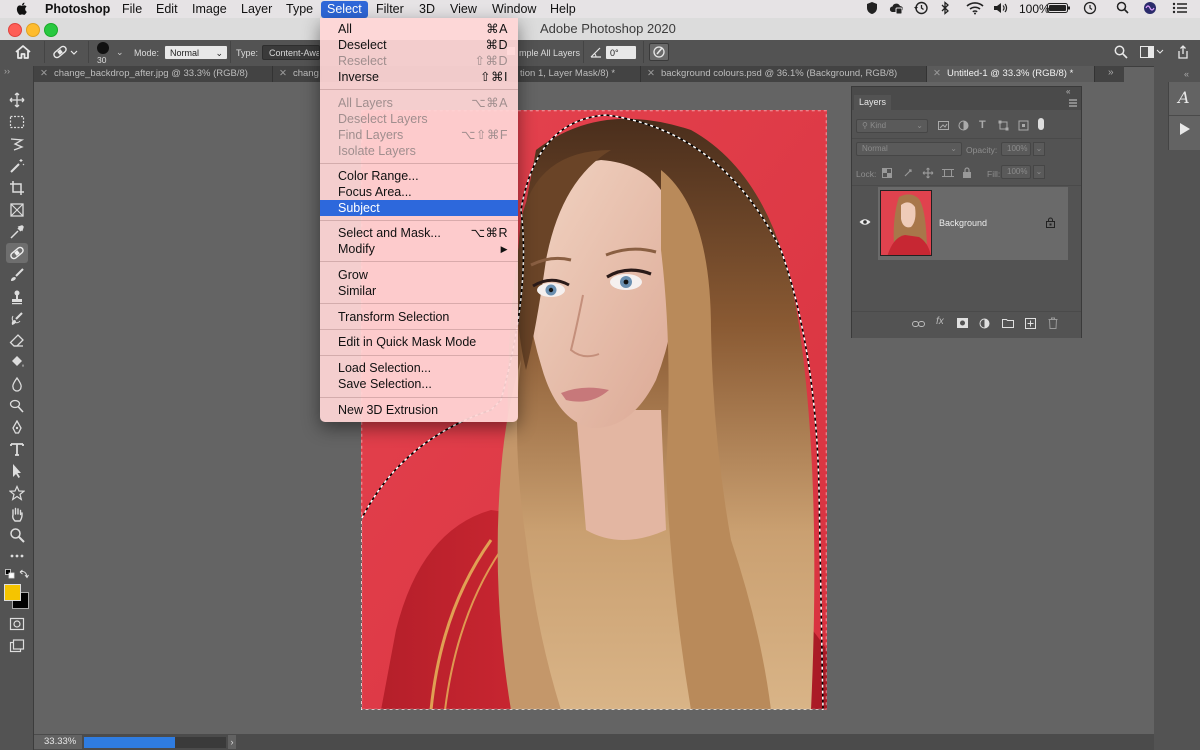 This screenshot has height=750, width=1200. Describe the element at coordinates (291, 52) in the screenshot. I see `type-content-aware-button: Content-Awa` at that location.